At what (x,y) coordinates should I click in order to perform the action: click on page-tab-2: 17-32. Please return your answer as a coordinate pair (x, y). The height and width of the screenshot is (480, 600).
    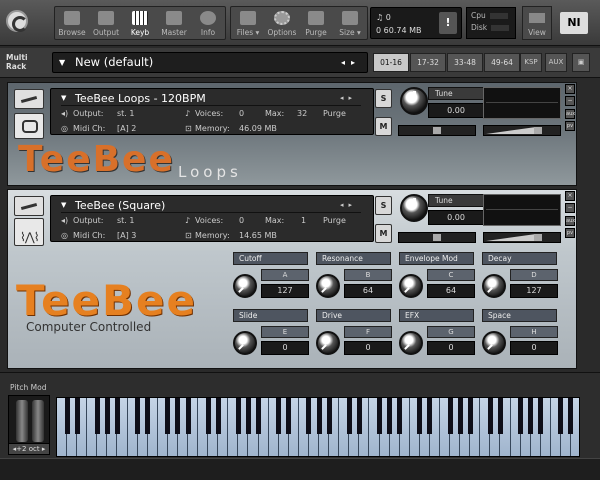
    Looking at the image, I should click on (428, 62).